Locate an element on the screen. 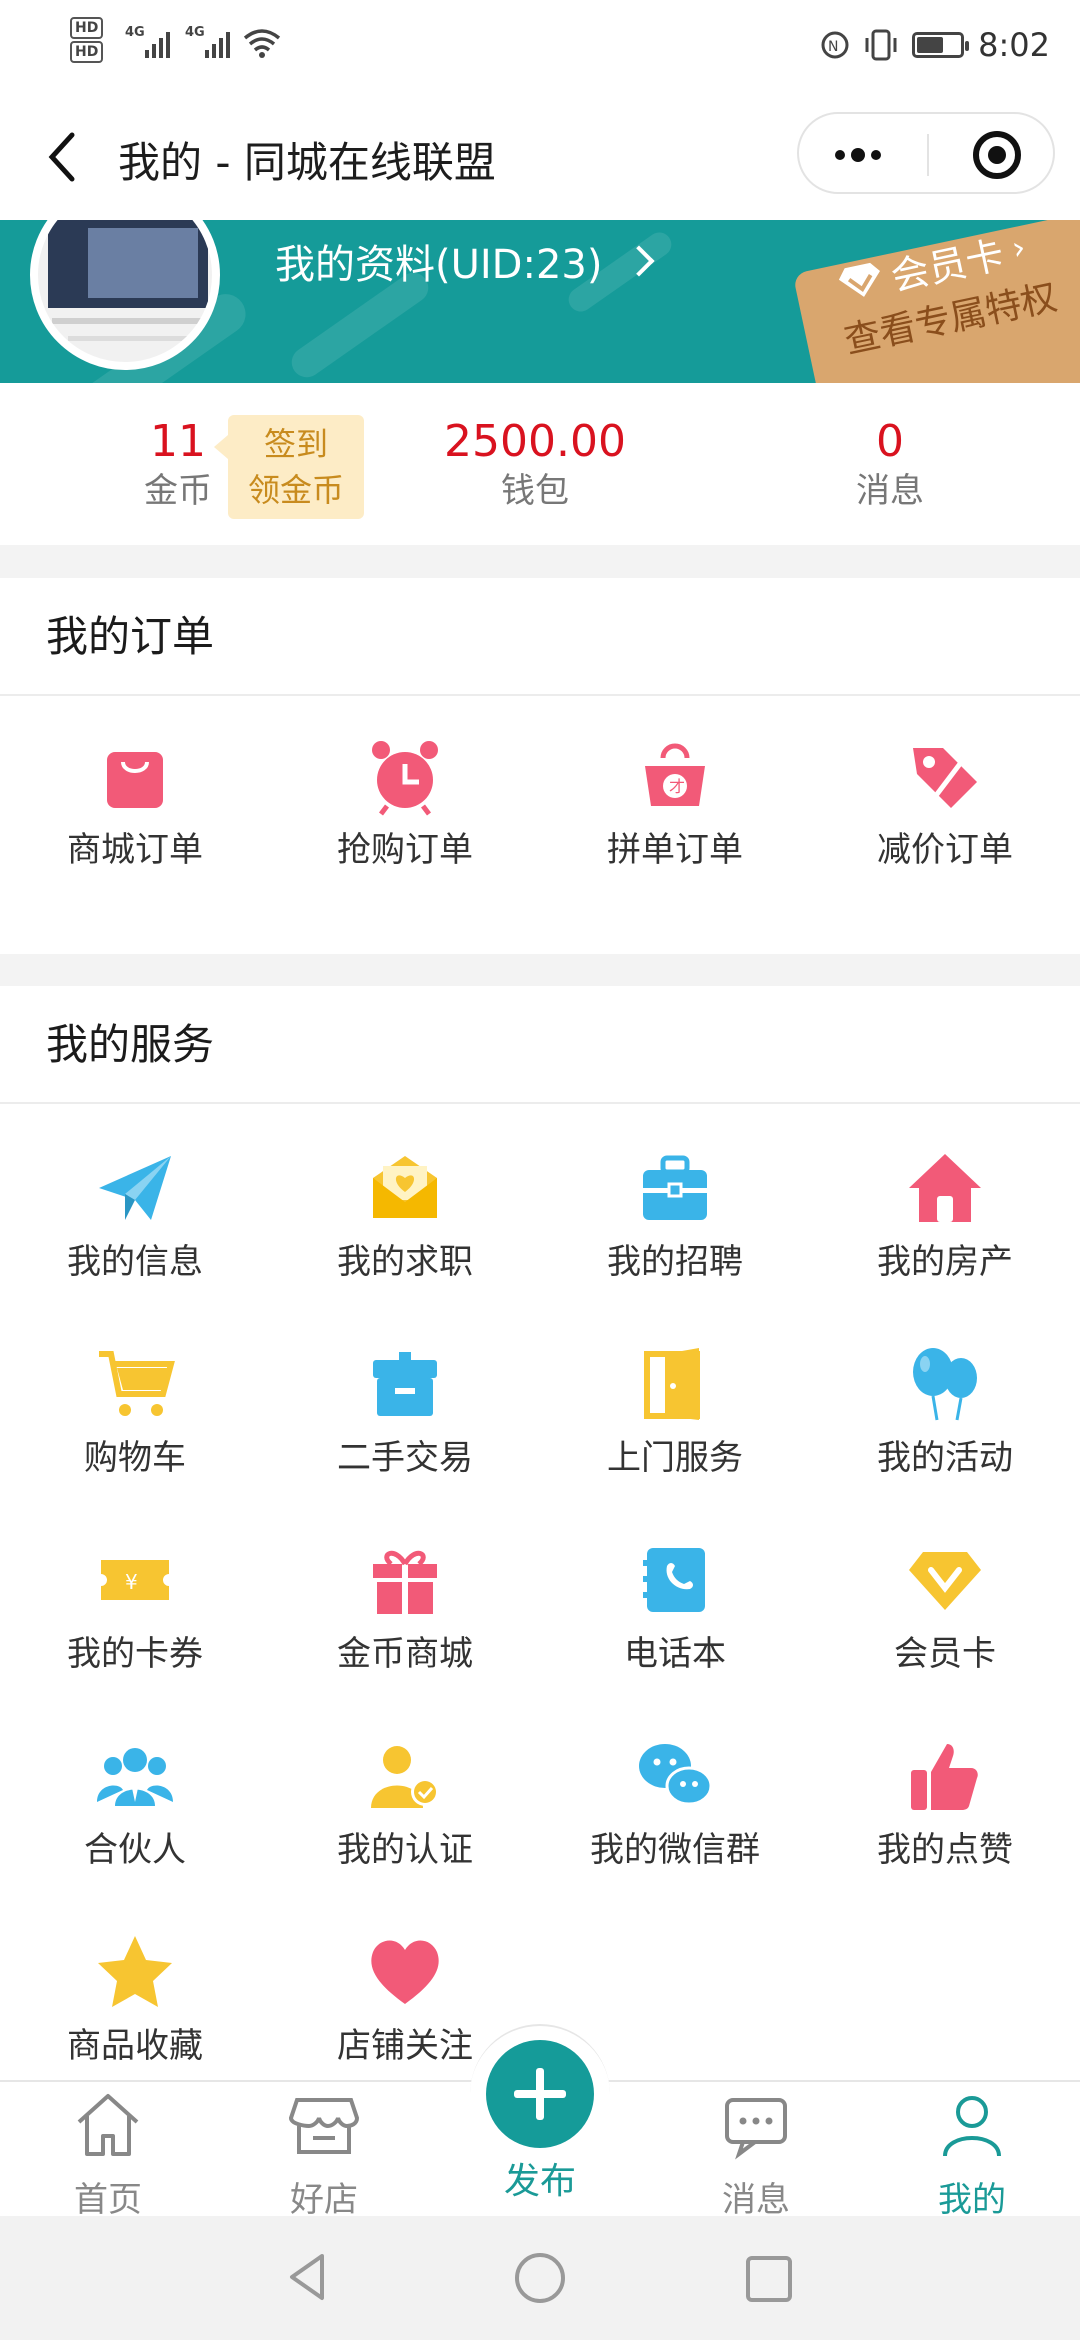  hd-badge-1: HD is located at coordinates (87, 28).